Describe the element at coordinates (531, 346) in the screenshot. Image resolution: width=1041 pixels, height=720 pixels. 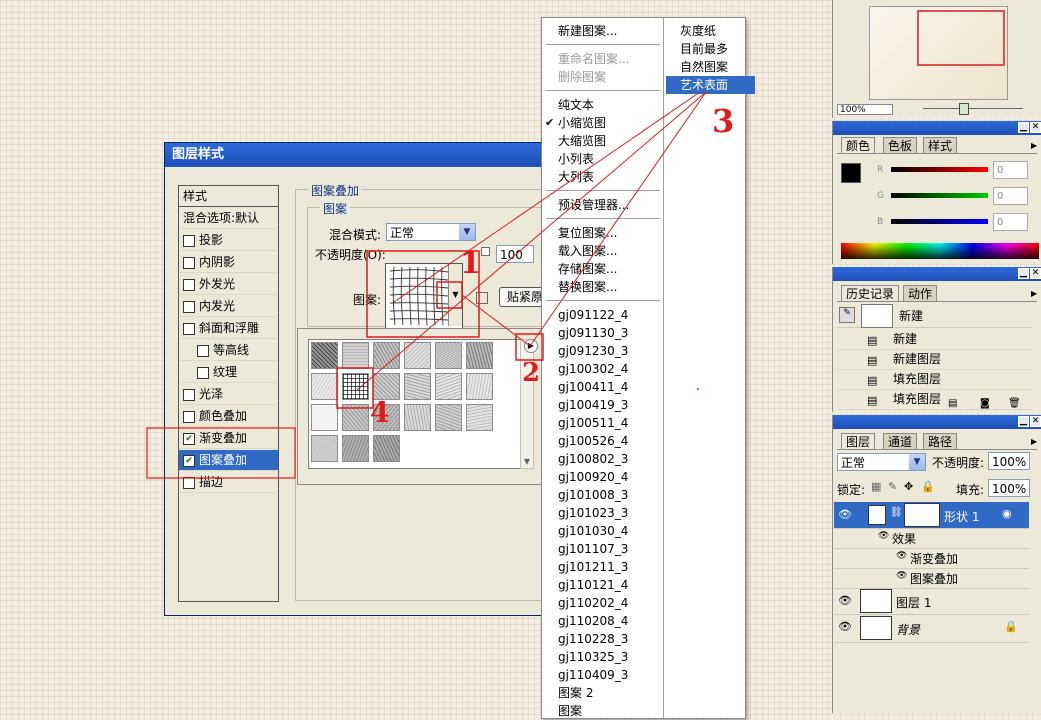
I see `picker-menu-arrow-icon: ▶` at that location.